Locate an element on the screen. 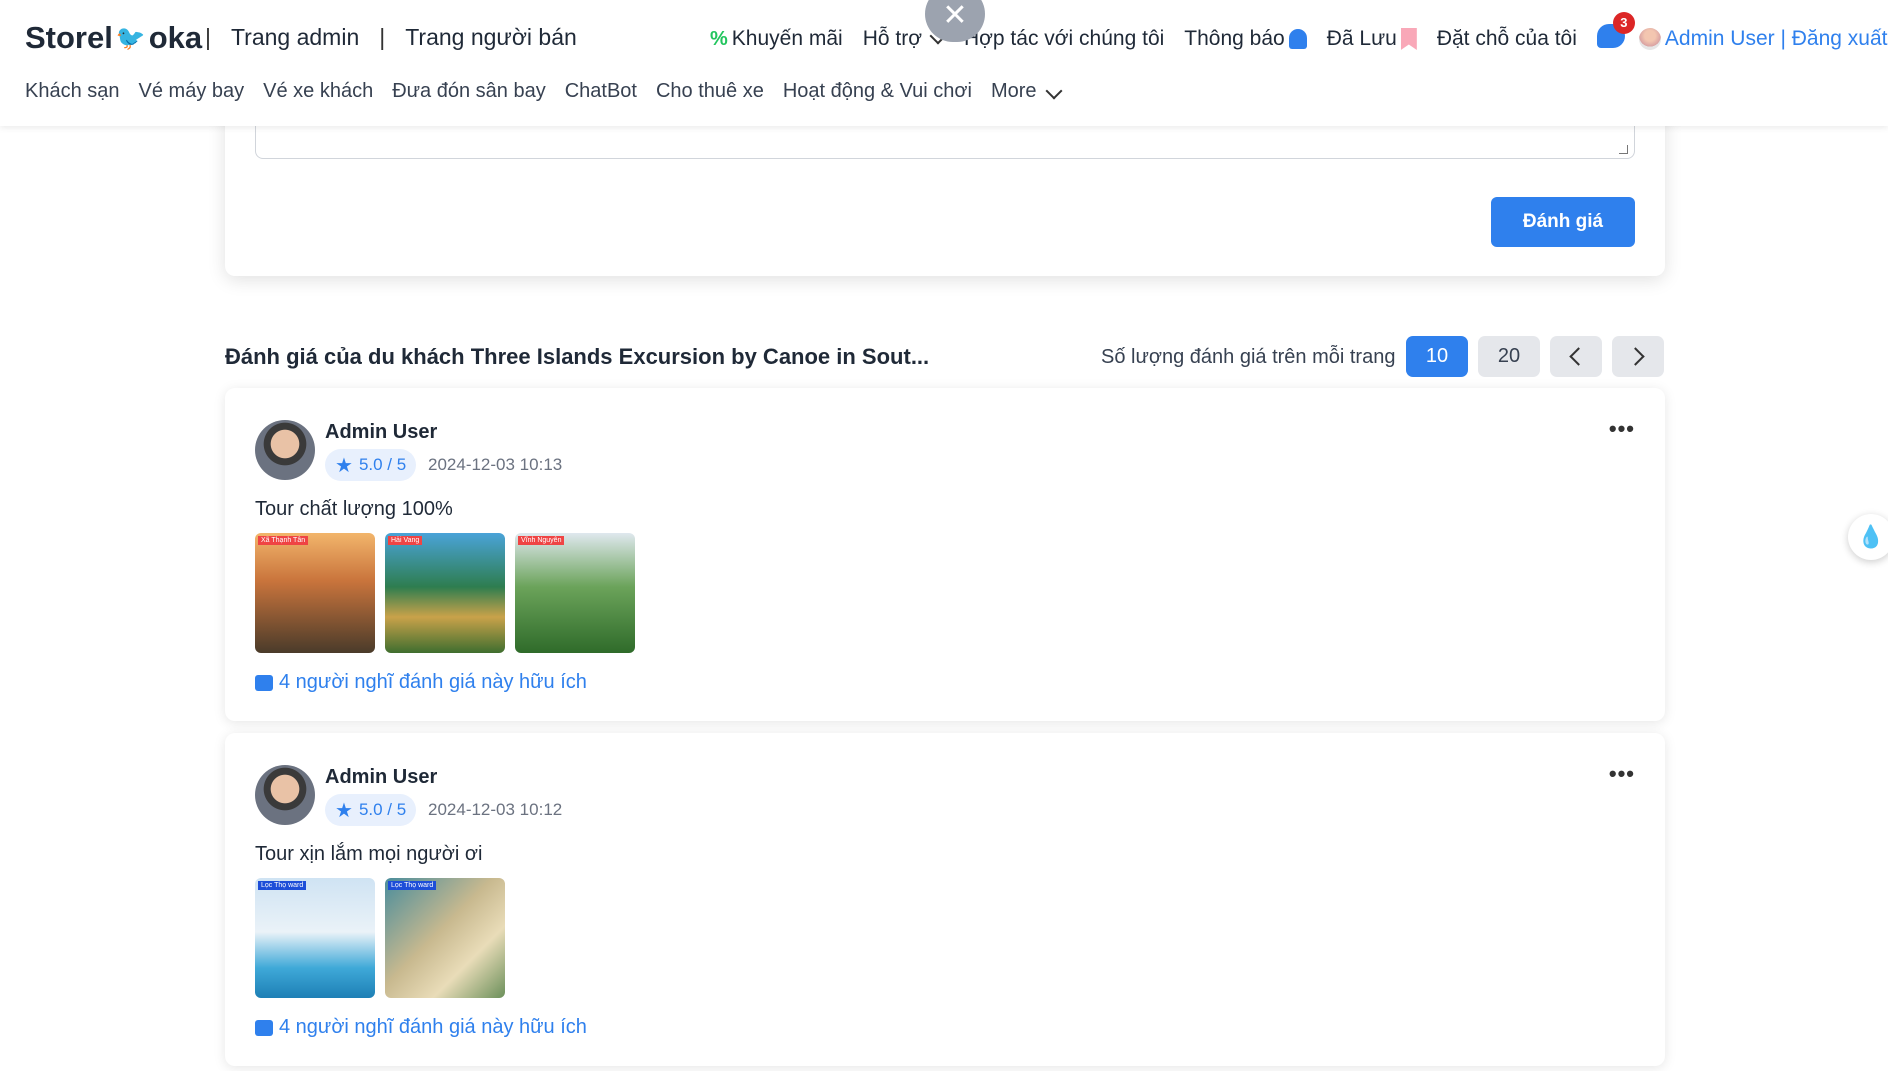  nav-bus-tickets: Vé xe khách is located at coordinates (318, 91).